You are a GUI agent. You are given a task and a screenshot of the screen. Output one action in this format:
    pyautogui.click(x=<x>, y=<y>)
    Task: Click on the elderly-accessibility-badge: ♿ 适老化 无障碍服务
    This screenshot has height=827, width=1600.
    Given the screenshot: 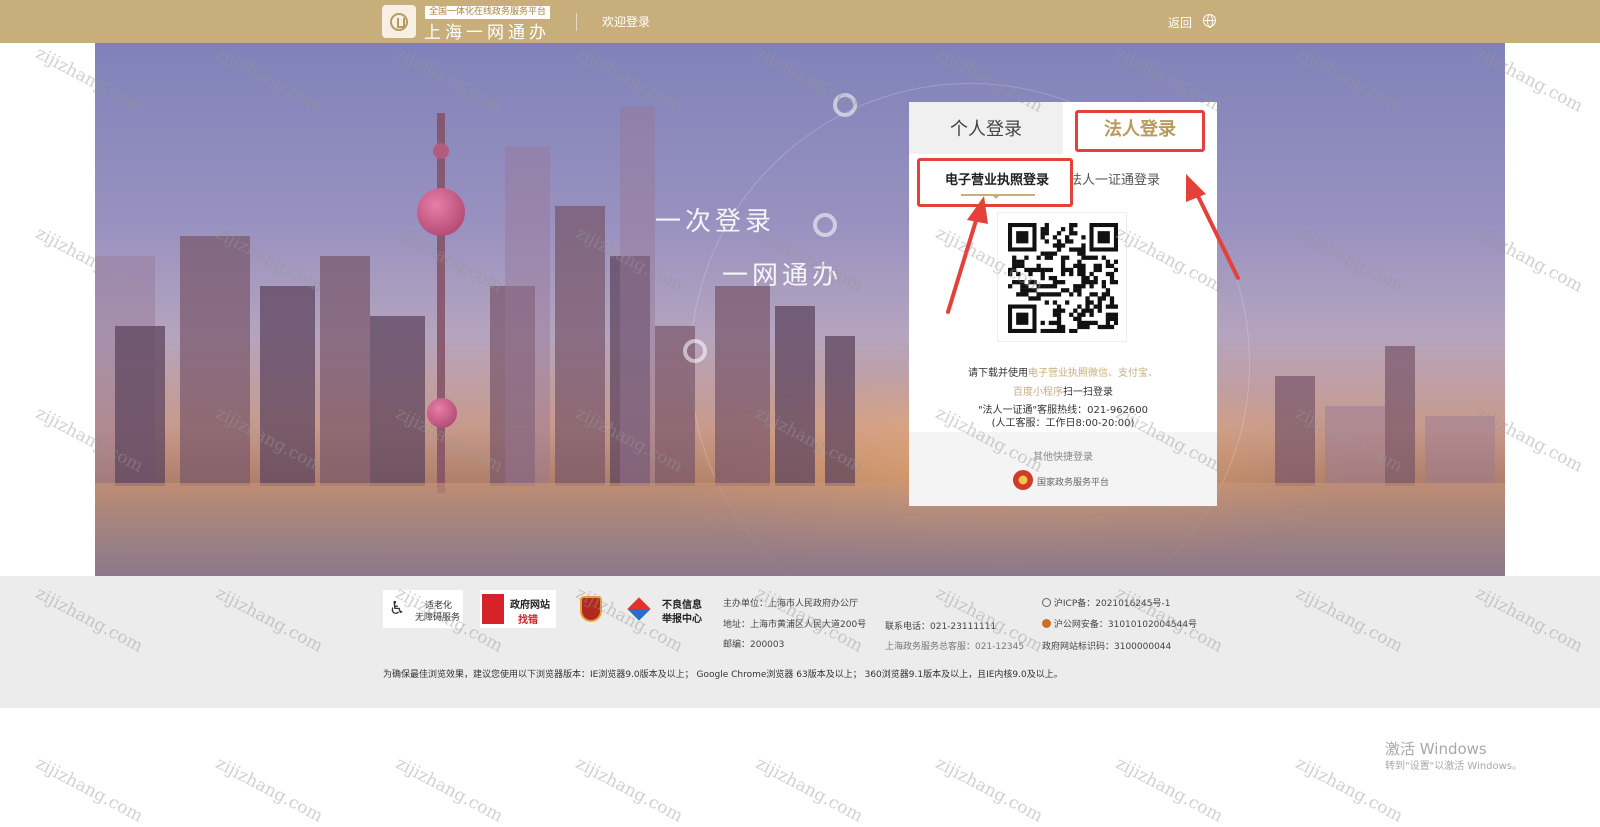 What is the action you would take?
    pyautogui.click(x=423, y=609)
    